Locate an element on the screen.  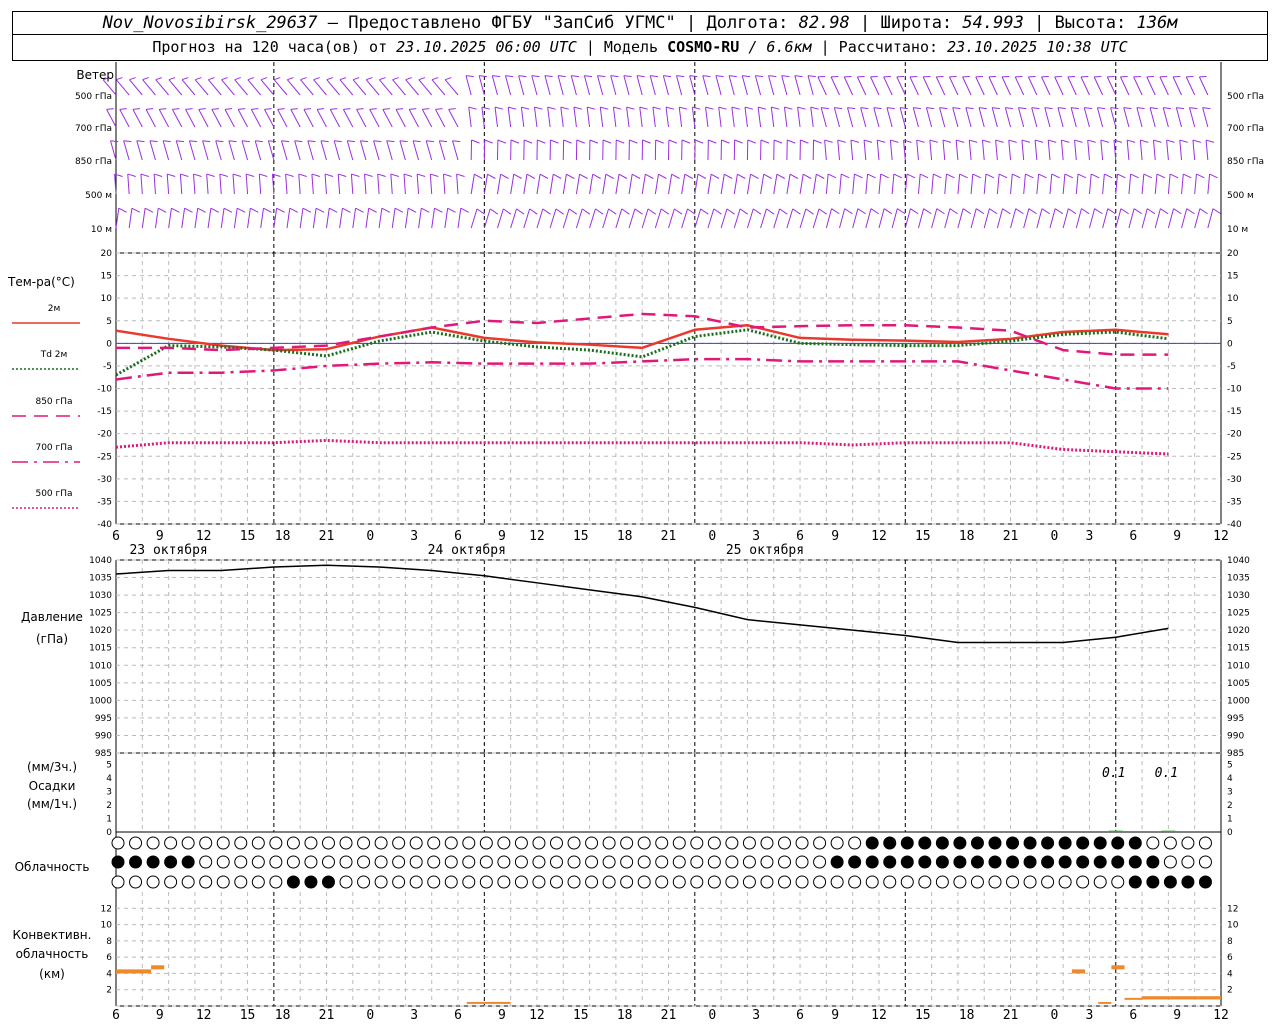
temp-ytick-left: 15 is located at coordinates (106, 277).